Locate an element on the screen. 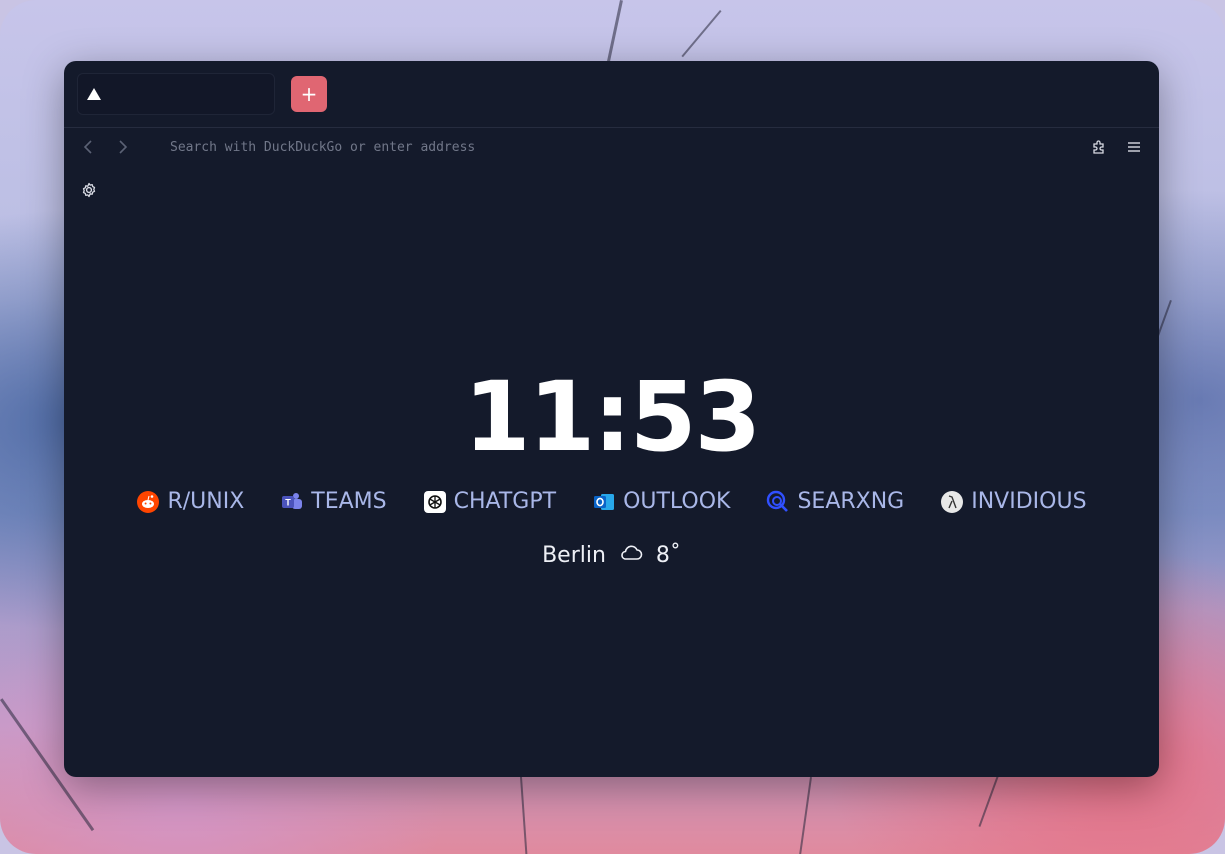 This screenshot has height=854, width=1225. tab-bar: + is located at coordinates (611, 94).